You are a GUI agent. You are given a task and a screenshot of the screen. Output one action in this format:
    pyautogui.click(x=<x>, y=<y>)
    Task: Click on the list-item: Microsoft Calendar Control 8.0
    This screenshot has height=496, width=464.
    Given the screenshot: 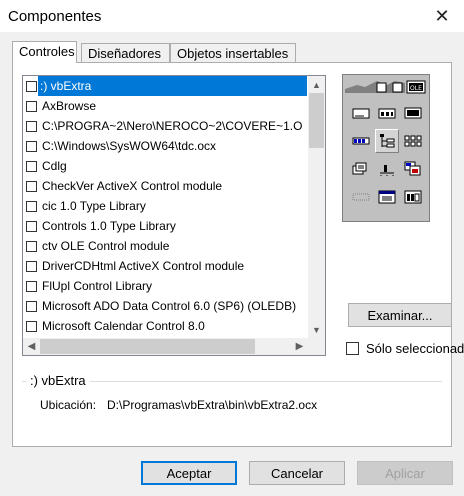 What is the action you would take?
    pyautogui.click(x=165, y=326)
    